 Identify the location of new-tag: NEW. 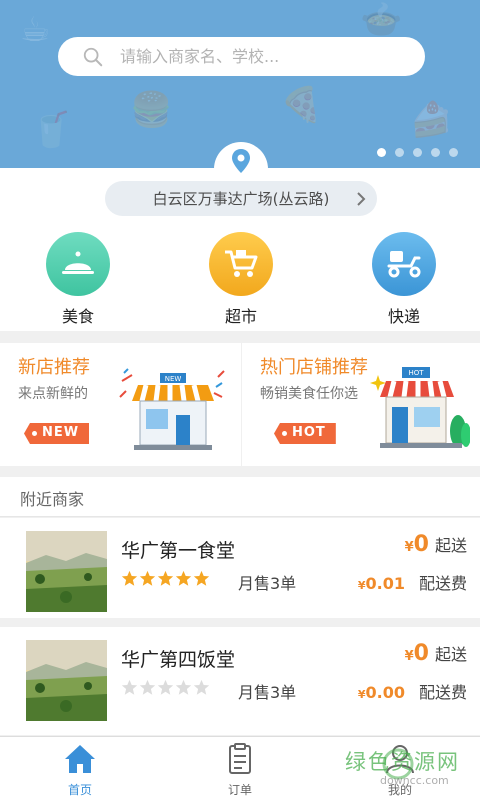
(57, 433).